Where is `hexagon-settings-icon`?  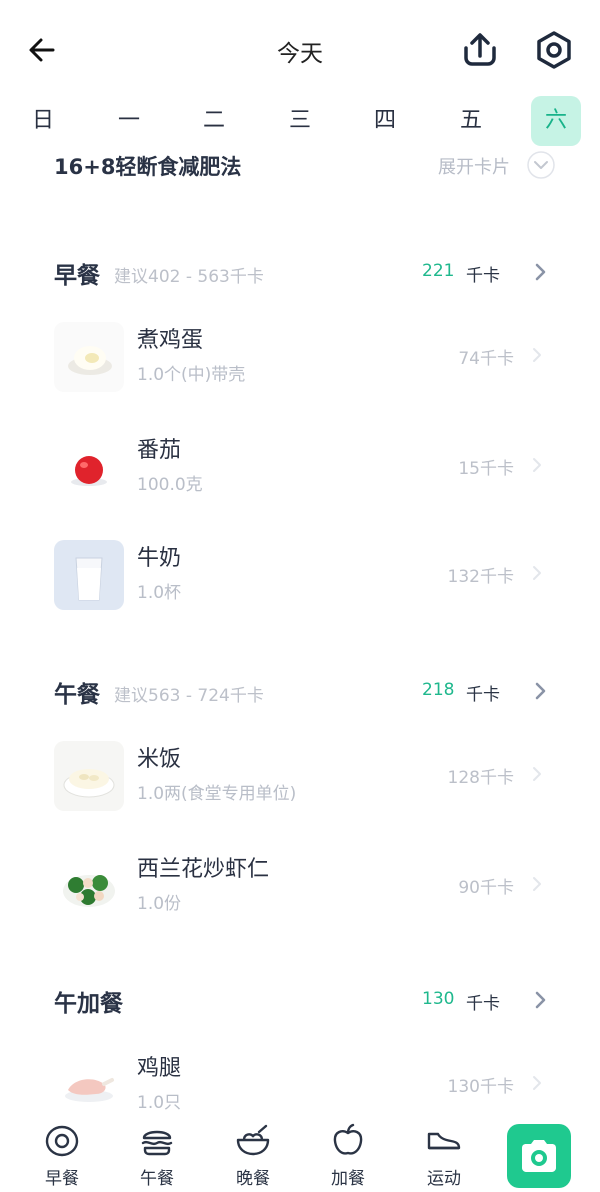 hexagon-settings-icon is located at coordinates (554, 50).